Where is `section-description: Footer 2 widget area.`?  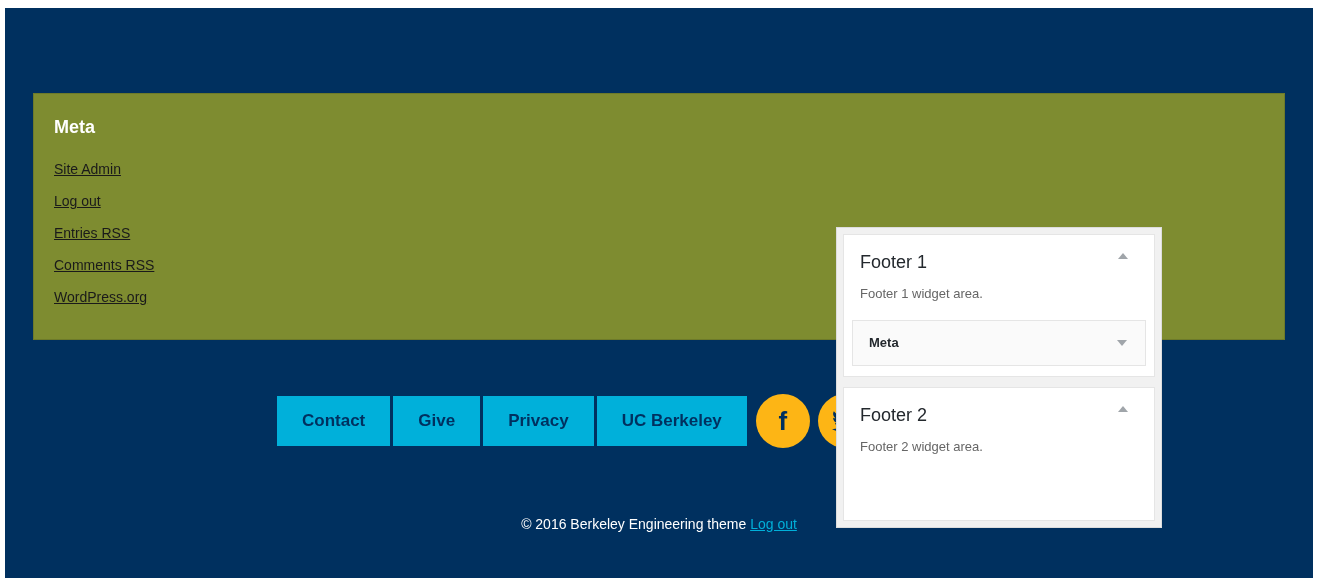
section-description: Footer 2 widget area. is located at coordinates (922, 446).